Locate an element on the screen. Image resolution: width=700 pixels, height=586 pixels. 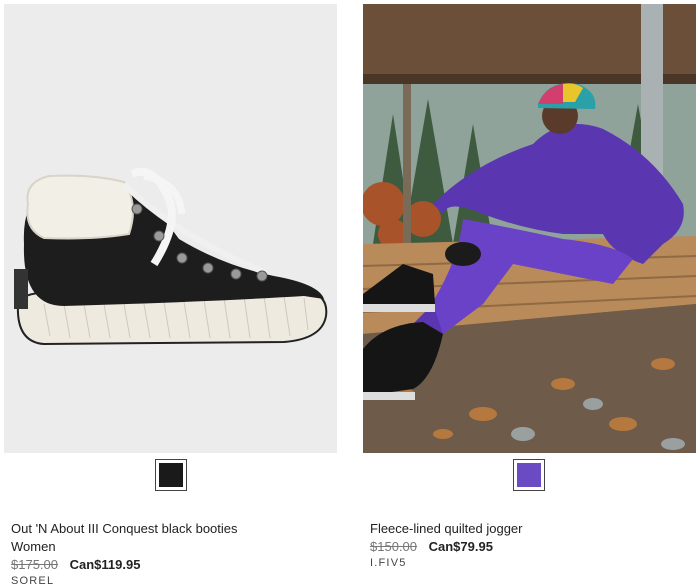
product-name: Fleece-lined quilted jogger is located at coordinates (446, 528).